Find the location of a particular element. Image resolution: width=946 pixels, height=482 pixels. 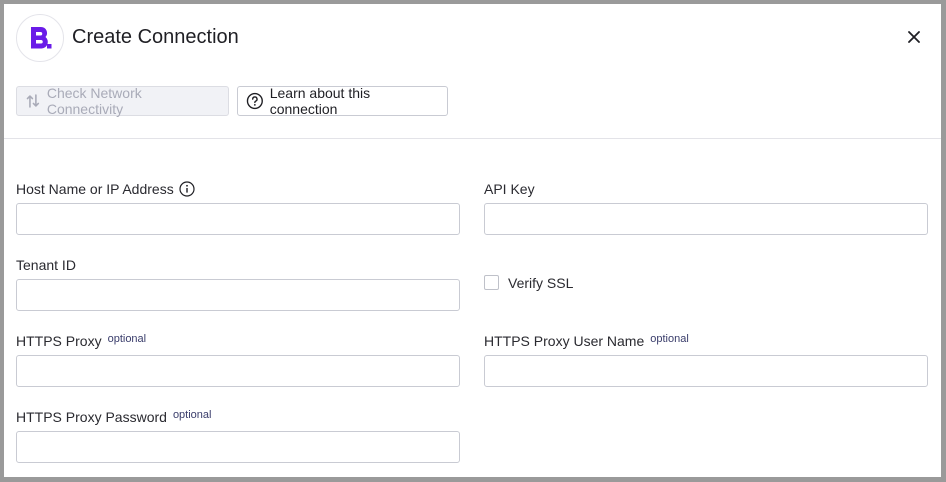

https-proxy-label: HTTPS Proxy optional is located at coordinates (81, 341).